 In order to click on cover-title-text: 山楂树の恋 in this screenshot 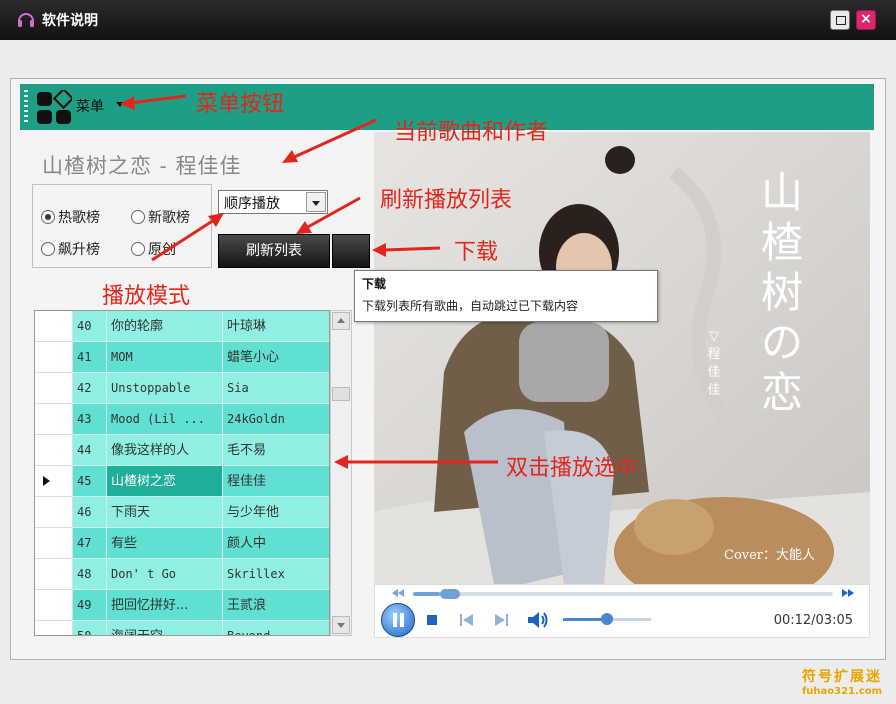, I will do `click(781, 292)`.